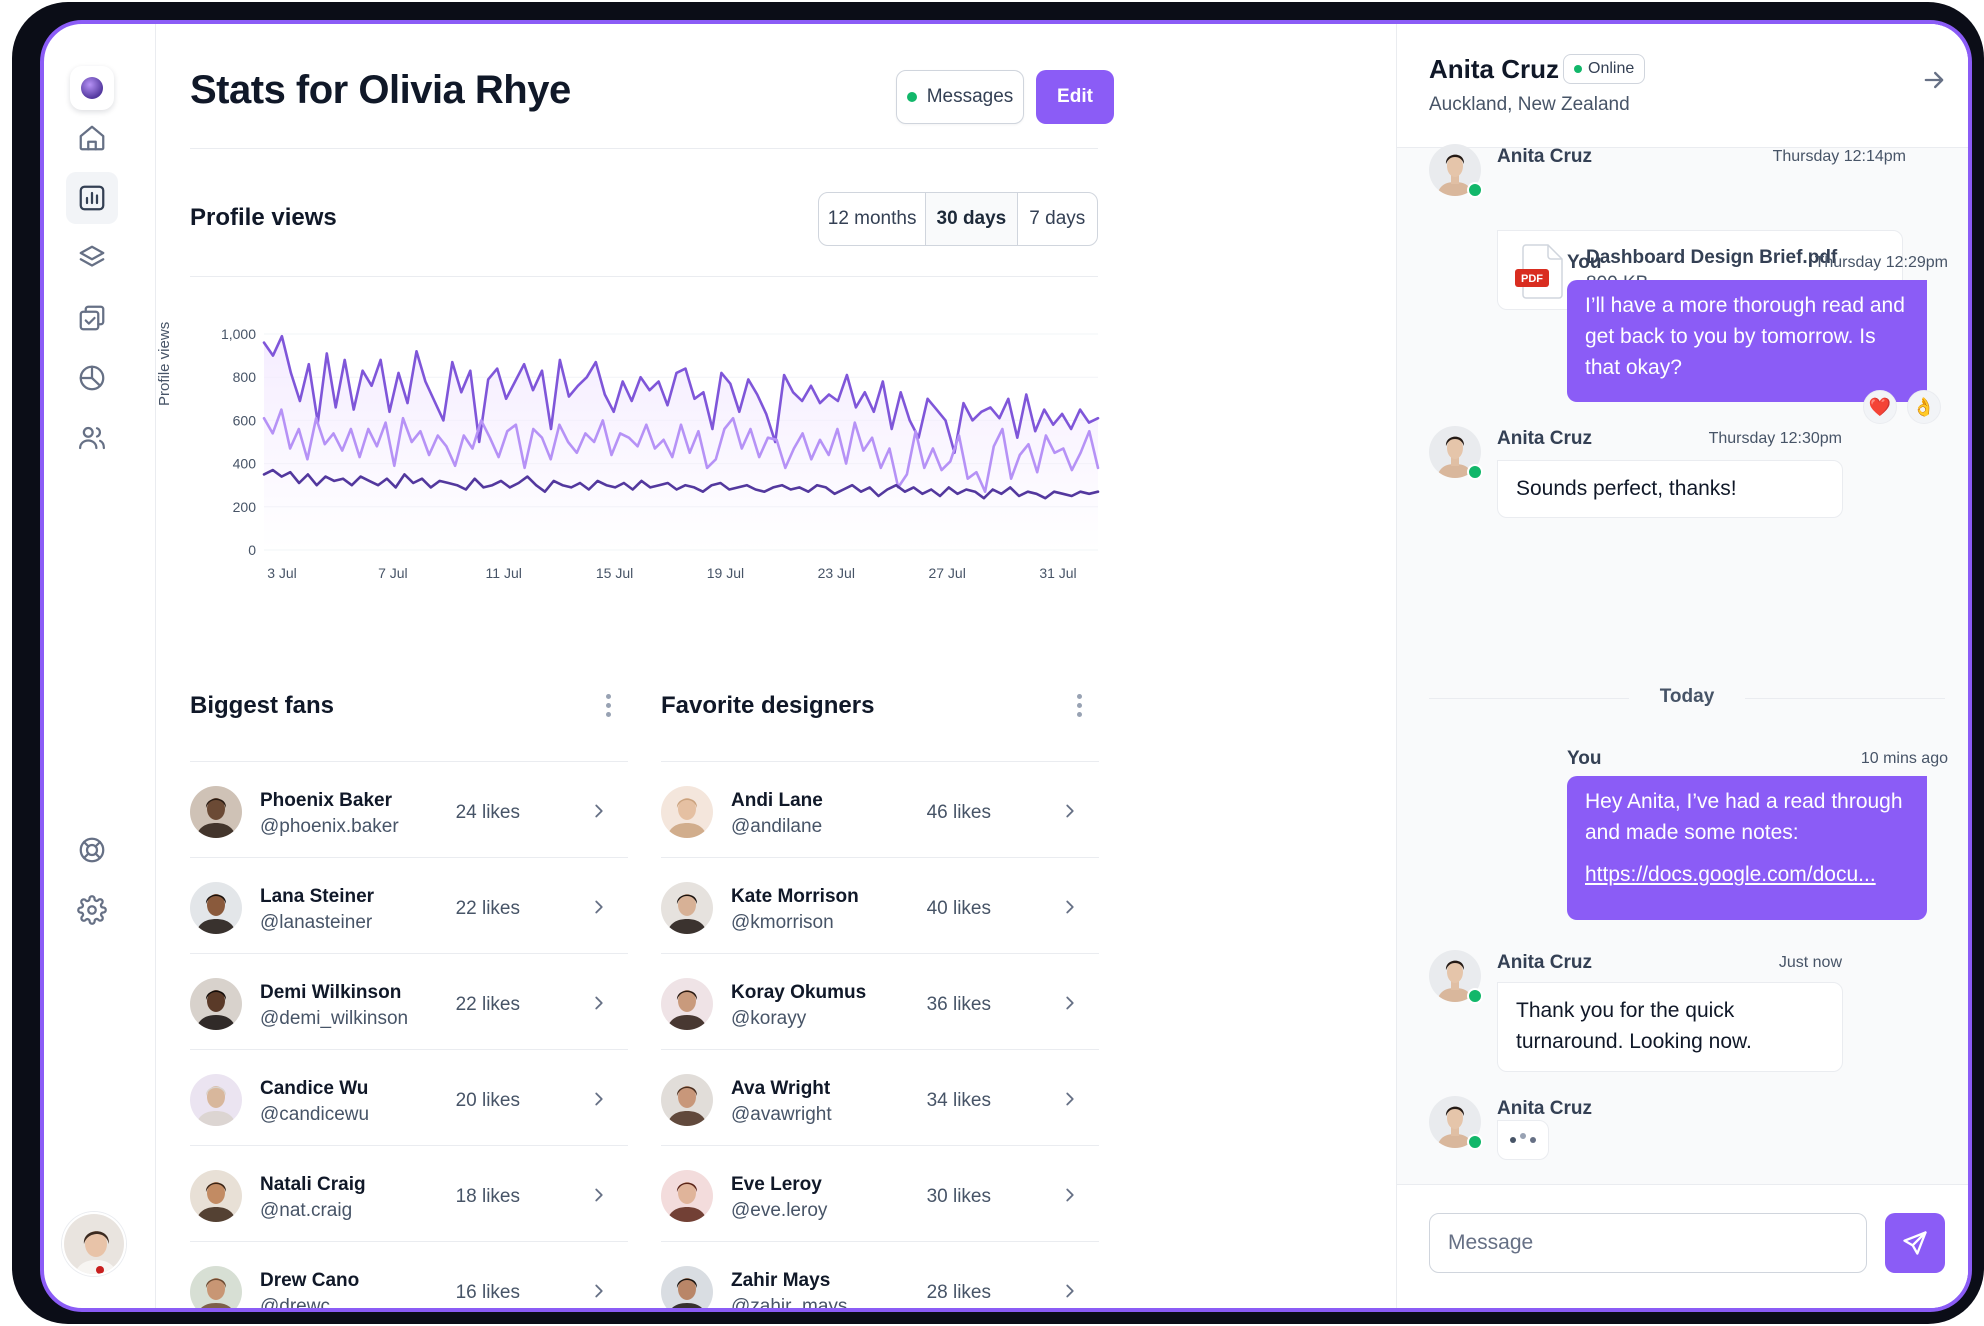  I want to click on x-tick-label: 11 Jul, so click(504, 573).